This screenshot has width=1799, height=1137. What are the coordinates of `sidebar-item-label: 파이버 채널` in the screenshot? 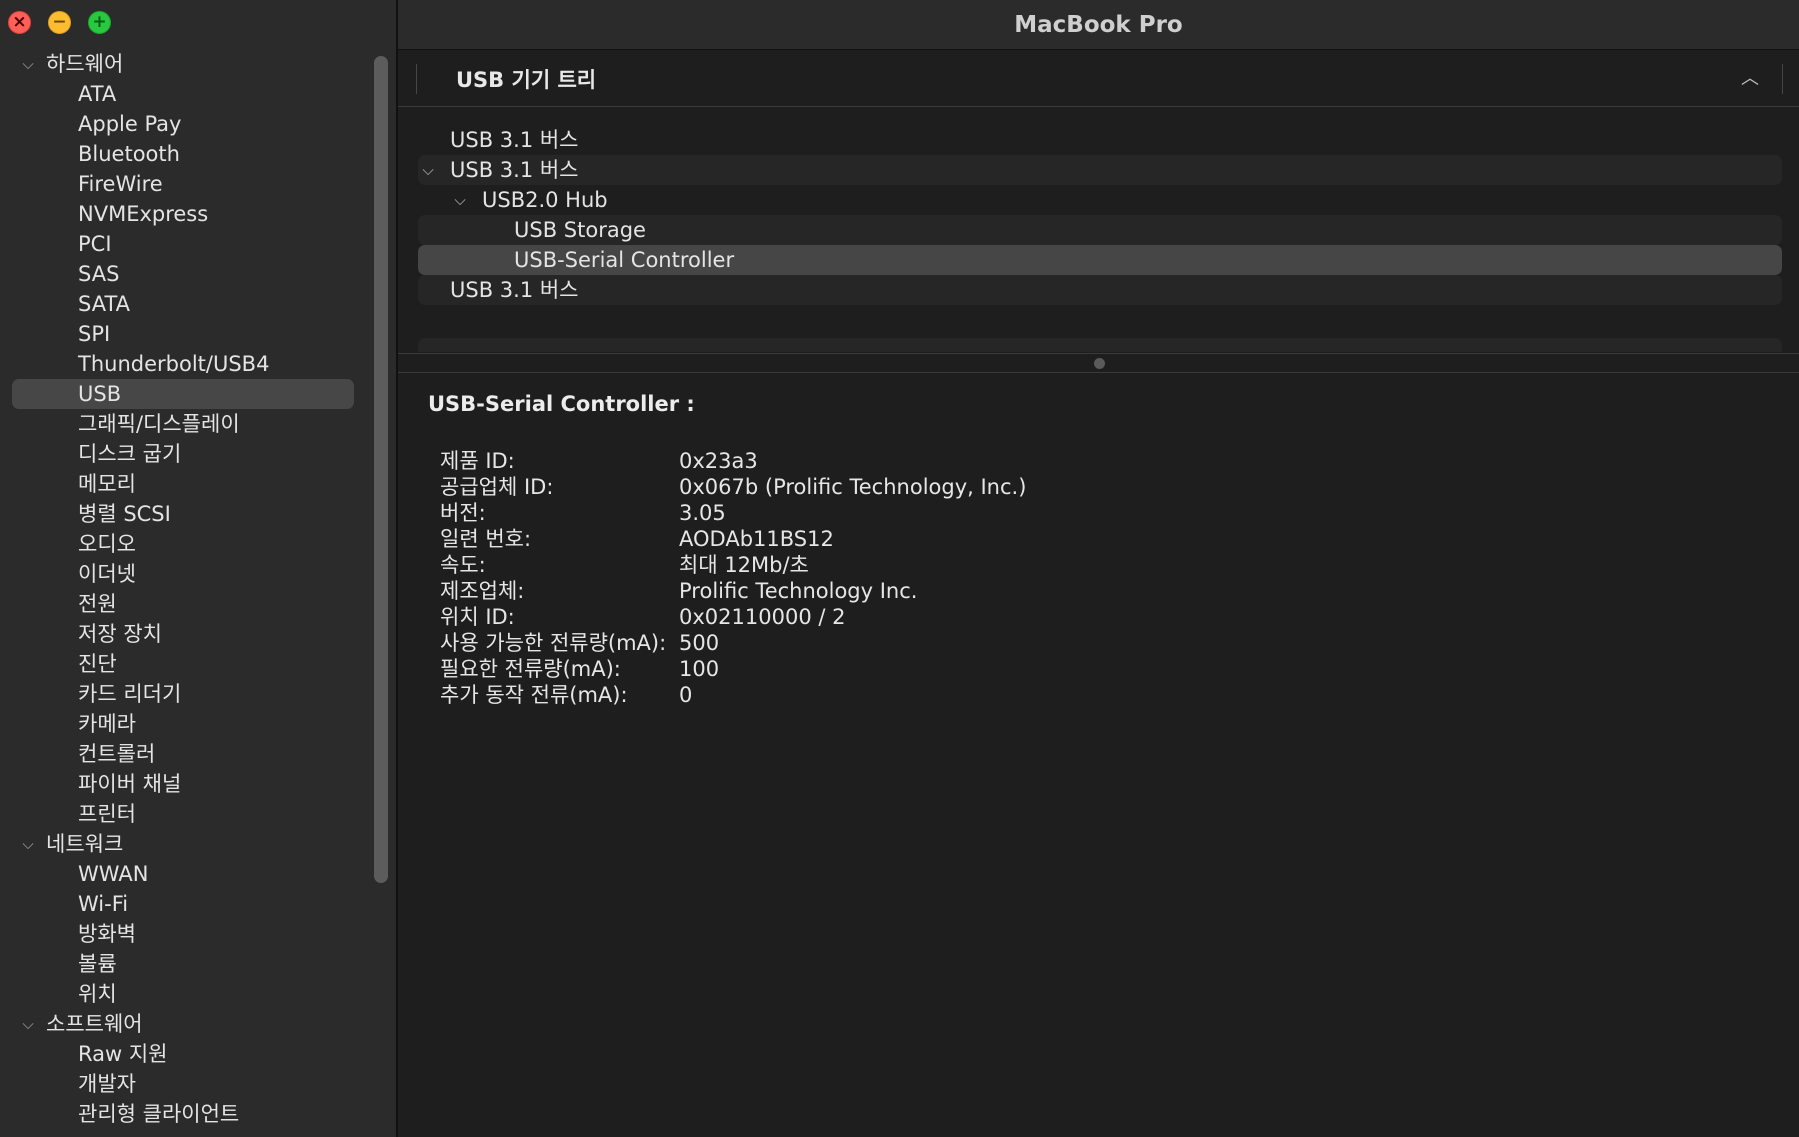 It's located at (130, 784).